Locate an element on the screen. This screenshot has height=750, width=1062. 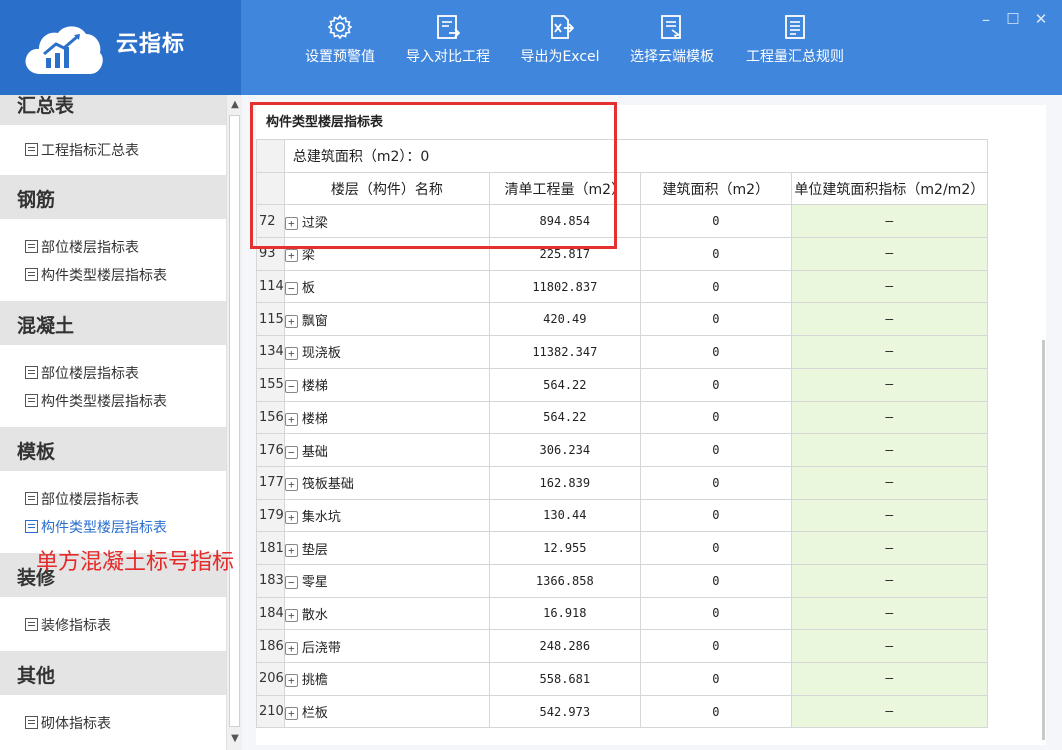
sidebar-scroll-thumb is located at coordinates (234, 421).